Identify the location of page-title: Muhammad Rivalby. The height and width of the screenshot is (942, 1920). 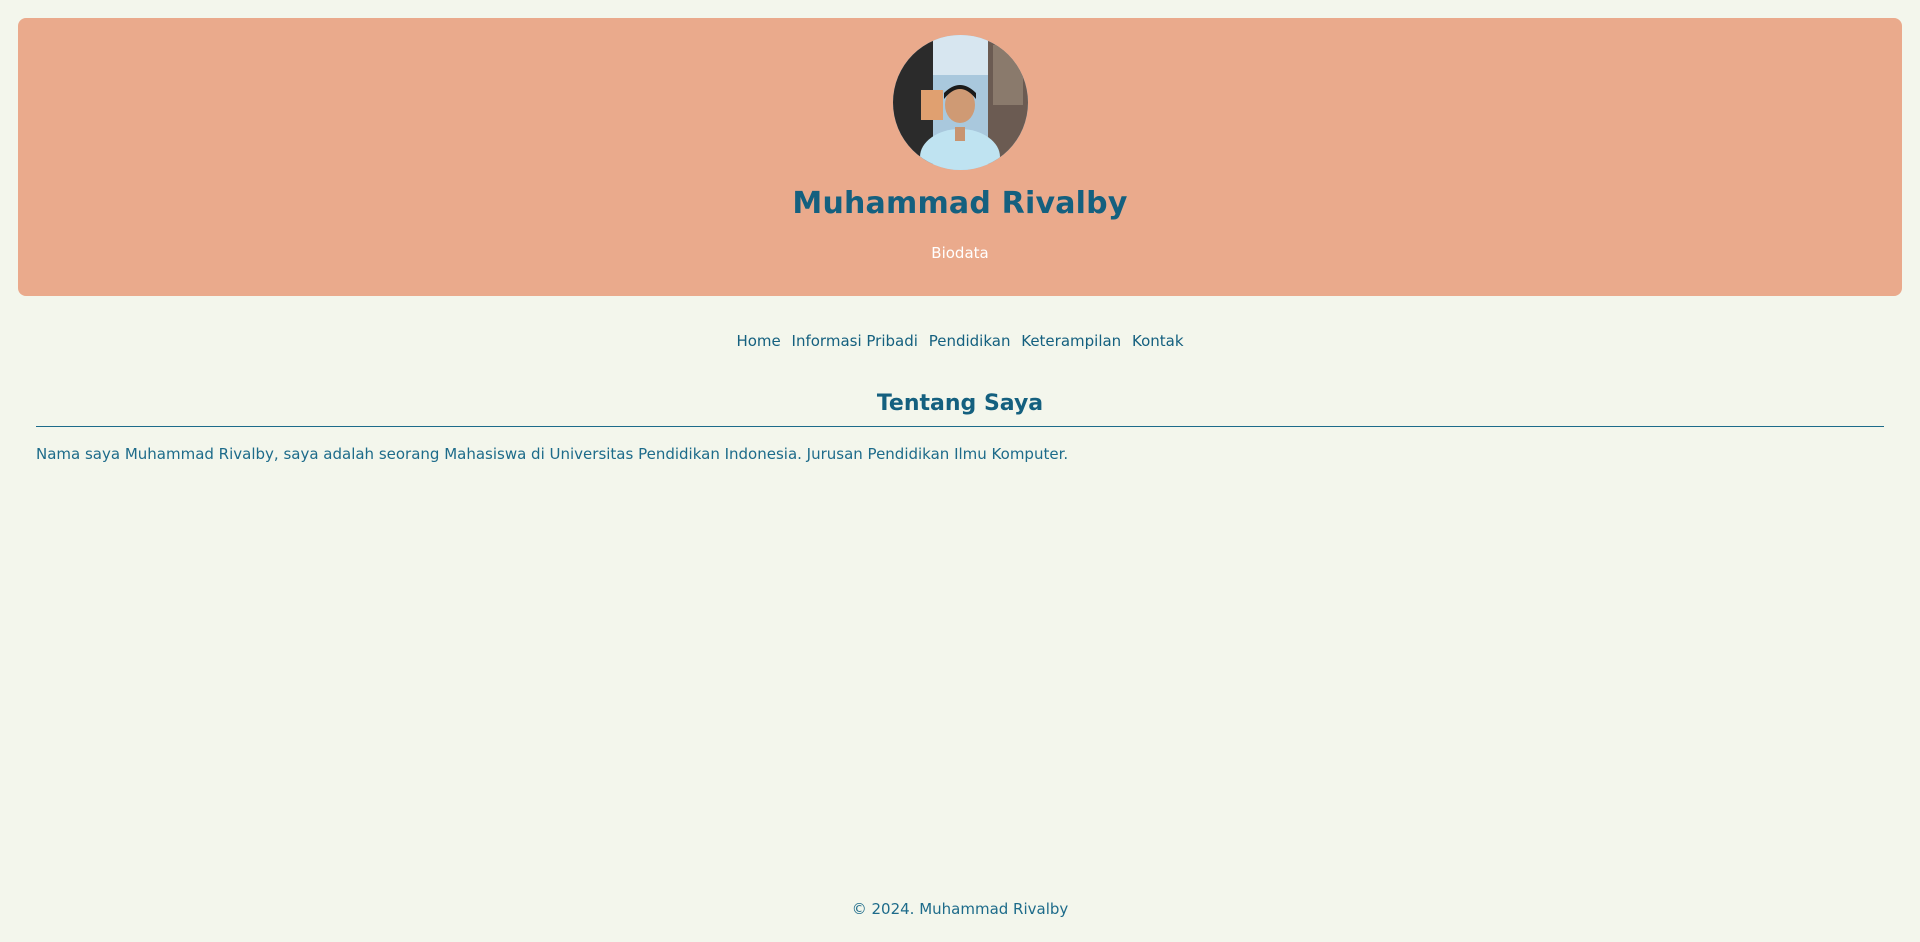
(960, 203).